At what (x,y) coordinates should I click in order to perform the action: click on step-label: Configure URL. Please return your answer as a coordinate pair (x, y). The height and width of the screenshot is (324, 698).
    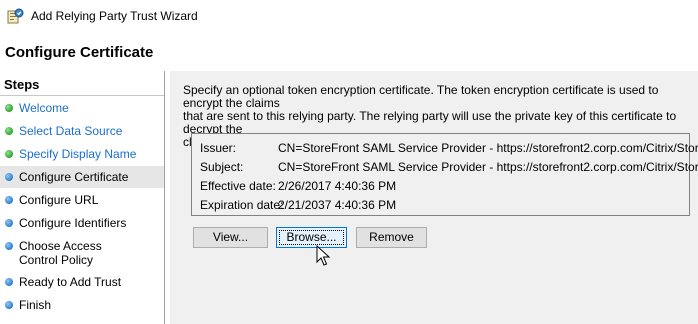
    Looking at the image, I should click on (59, 200).